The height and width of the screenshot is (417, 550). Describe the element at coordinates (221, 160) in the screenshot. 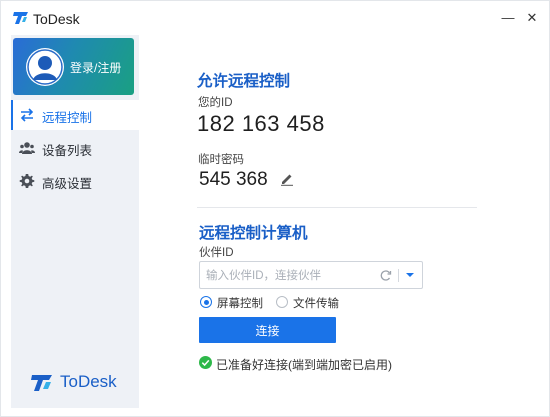

I see `temp-password-label: 临时密码` at that location.